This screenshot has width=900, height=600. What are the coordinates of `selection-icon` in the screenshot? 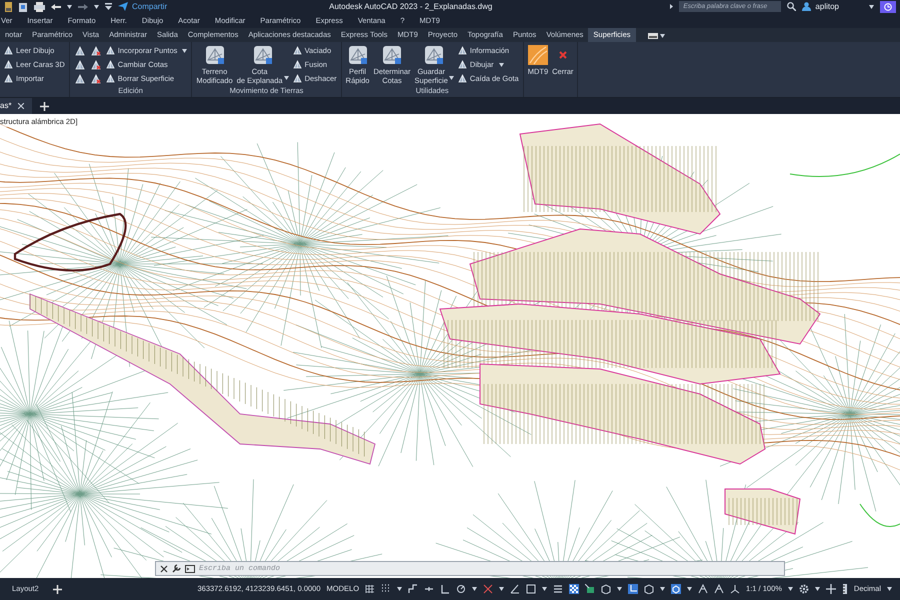 It's located at (590, 589).